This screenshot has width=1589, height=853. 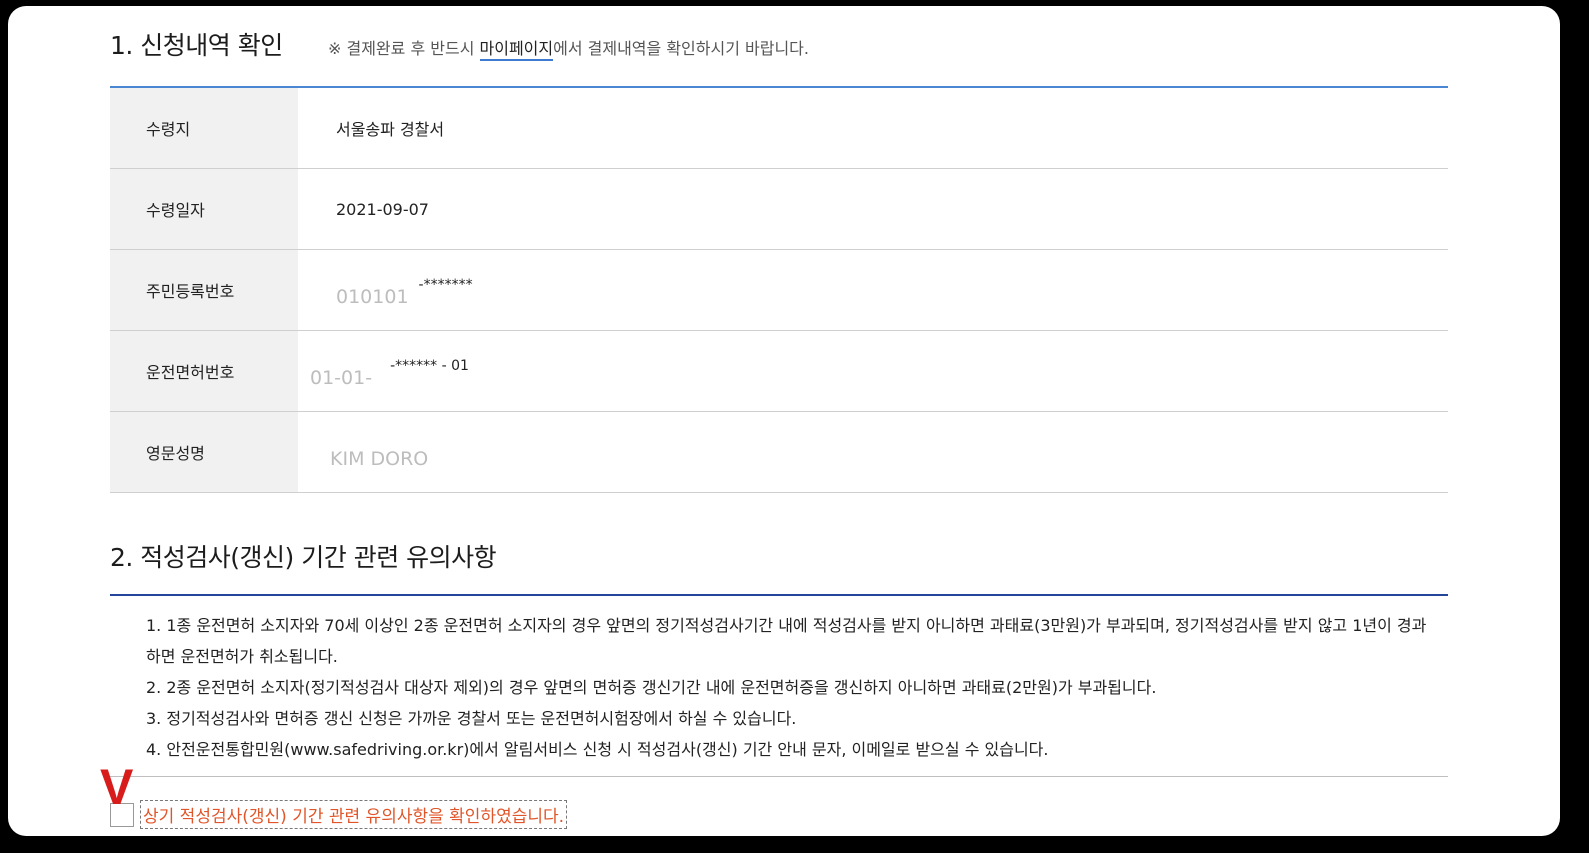 What do you see at coordinates (404, 48) in the screenshot?
I see `notice-prefix: ※ 결제완료 후 반드시` at bounding box center [404, 48].